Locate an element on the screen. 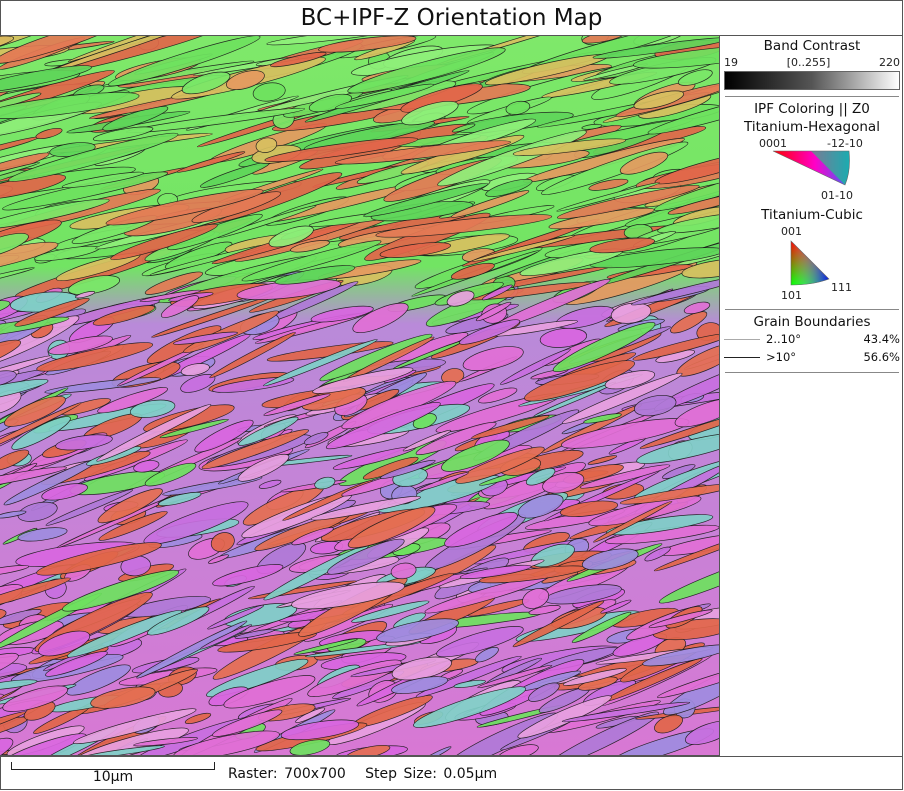  cubic-title: Titanium-Cubic is located at coordinates (812, 215).